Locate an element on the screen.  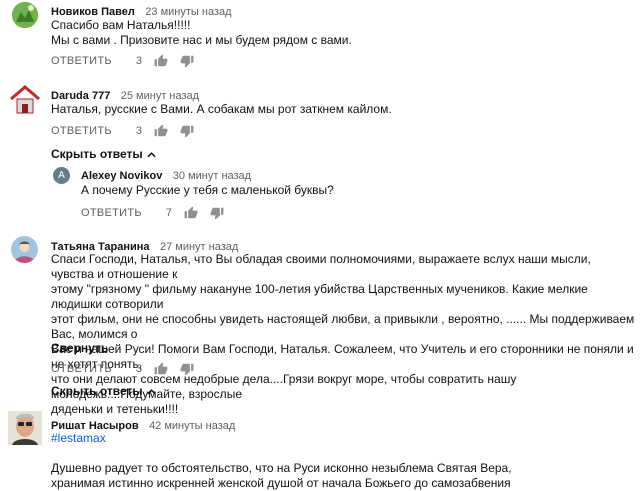
comment-author: Alexey Novikov is located at coordinates (121, 176).